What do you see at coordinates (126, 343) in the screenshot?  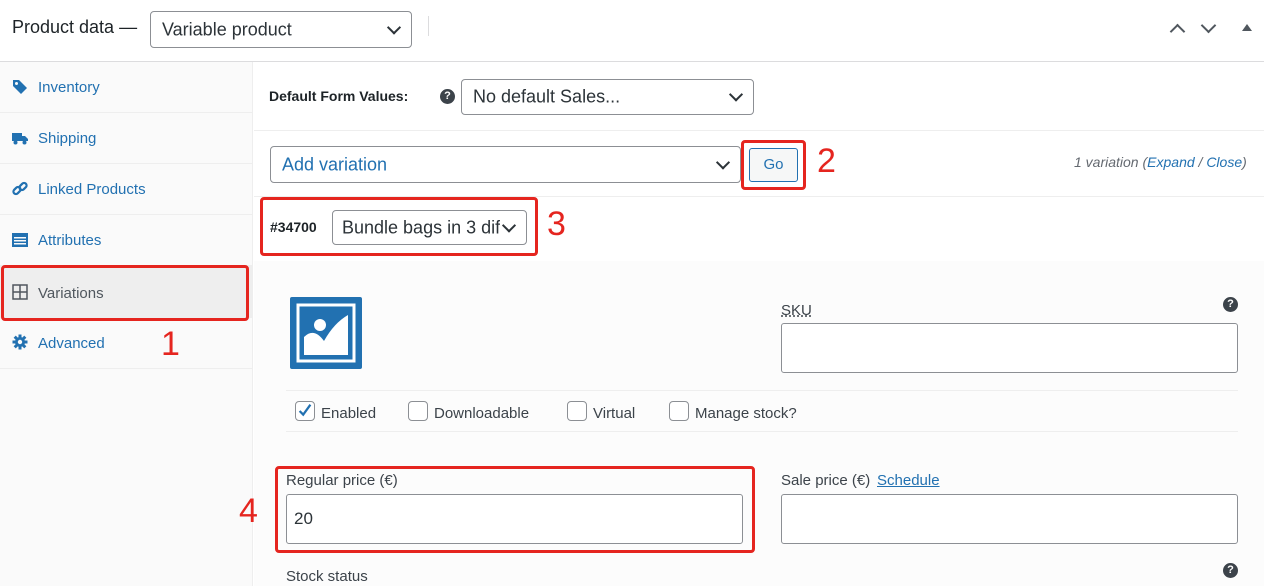 I see `sidebar-item-advanced: Advanced` at bounding box center [126, 343].